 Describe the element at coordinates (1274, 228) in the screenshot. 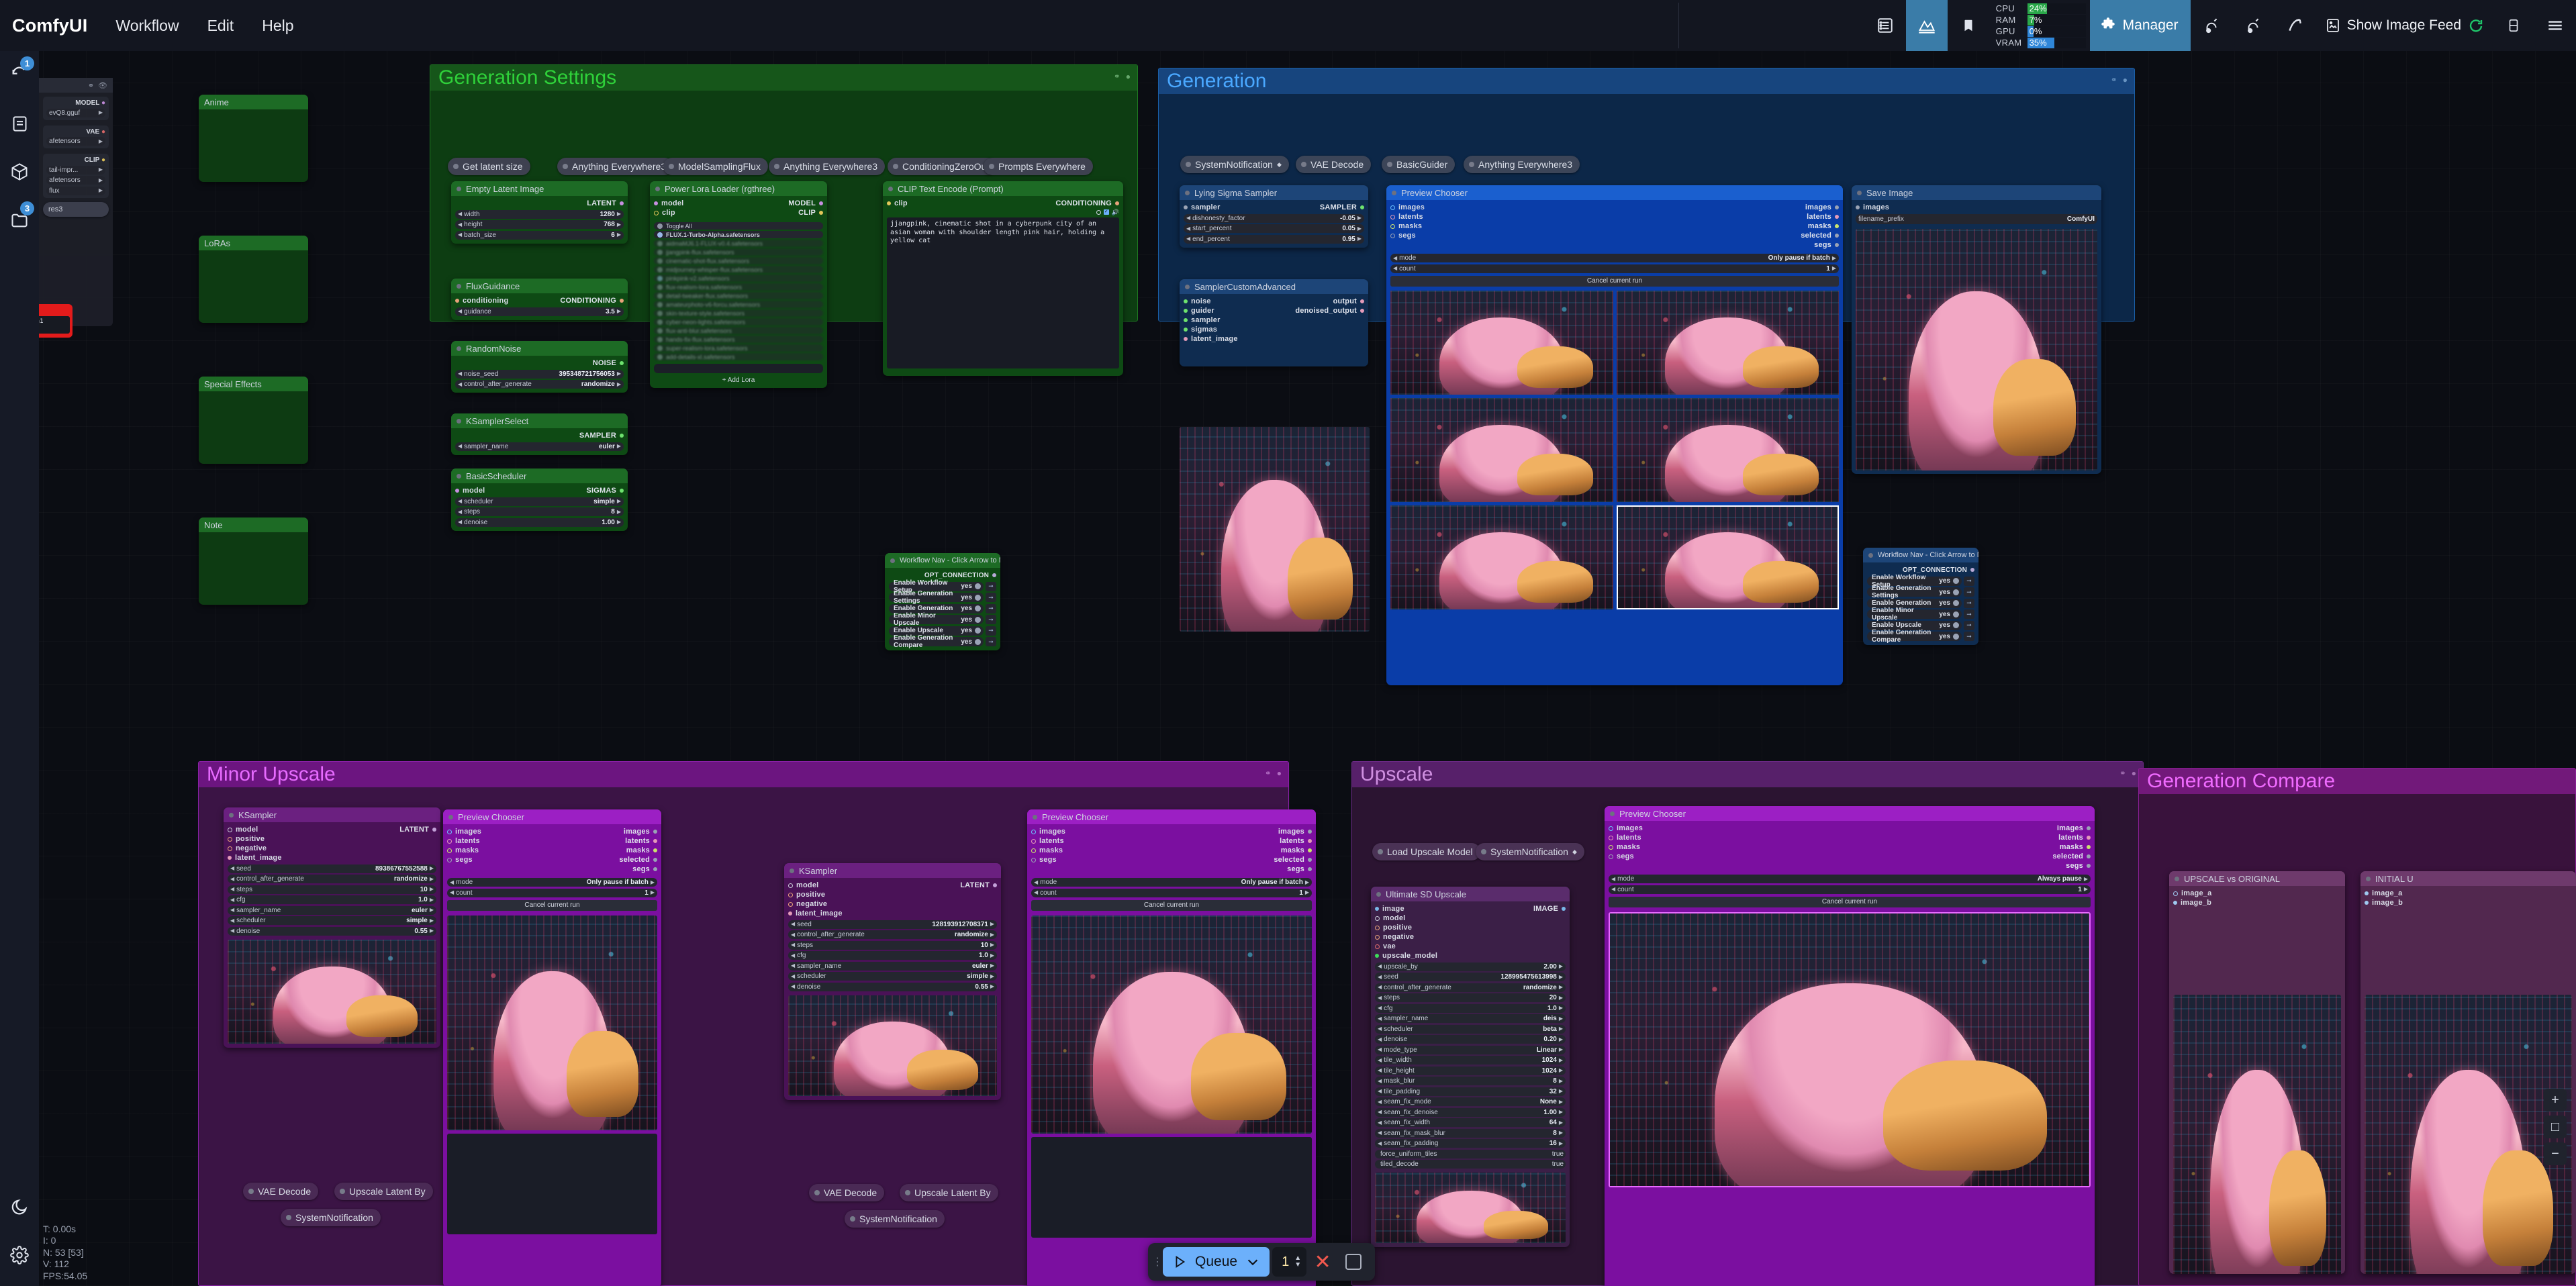

I see `widget-start-percent: ◀ start_percent 0.05 ▶` at that location.